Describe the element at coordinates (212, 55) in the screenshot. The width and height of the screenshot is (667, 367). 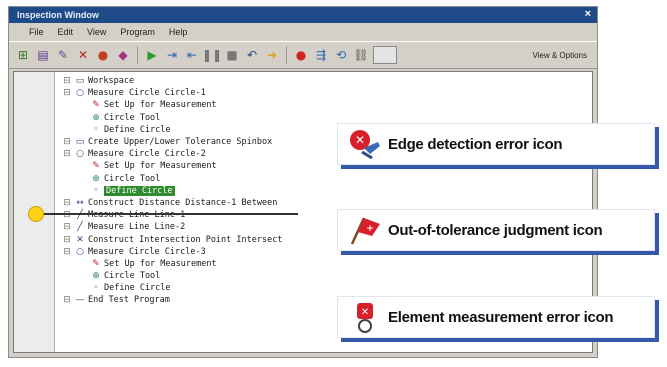
I see `pause-icon: ❚❚` at that location.